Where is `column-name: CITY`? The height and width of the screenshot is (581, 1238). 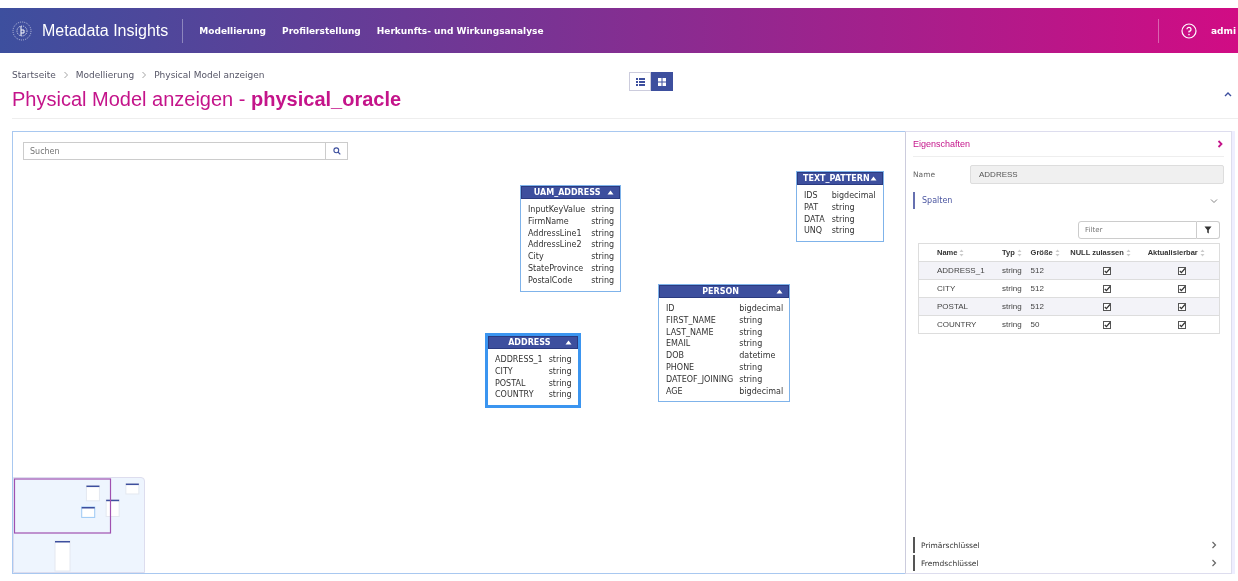 column-name: CITY is located at coordinates (504, 371).